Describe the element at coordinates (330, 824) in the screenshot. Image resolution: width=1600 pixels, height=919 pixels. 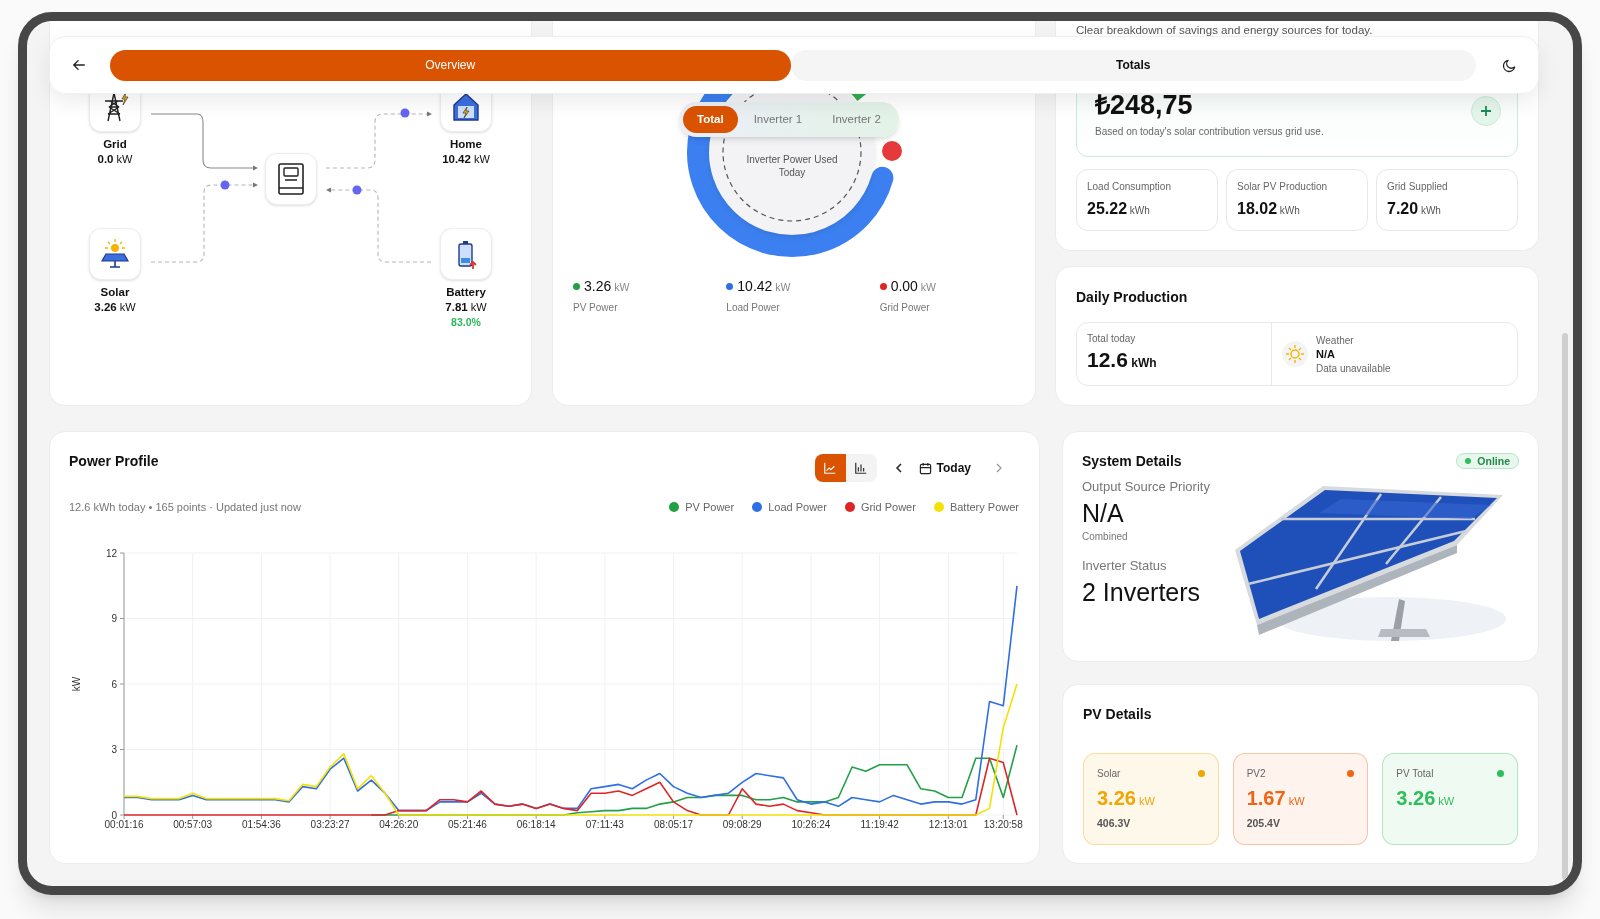
I see `axis-tick-label: 03:23:27` at that location.